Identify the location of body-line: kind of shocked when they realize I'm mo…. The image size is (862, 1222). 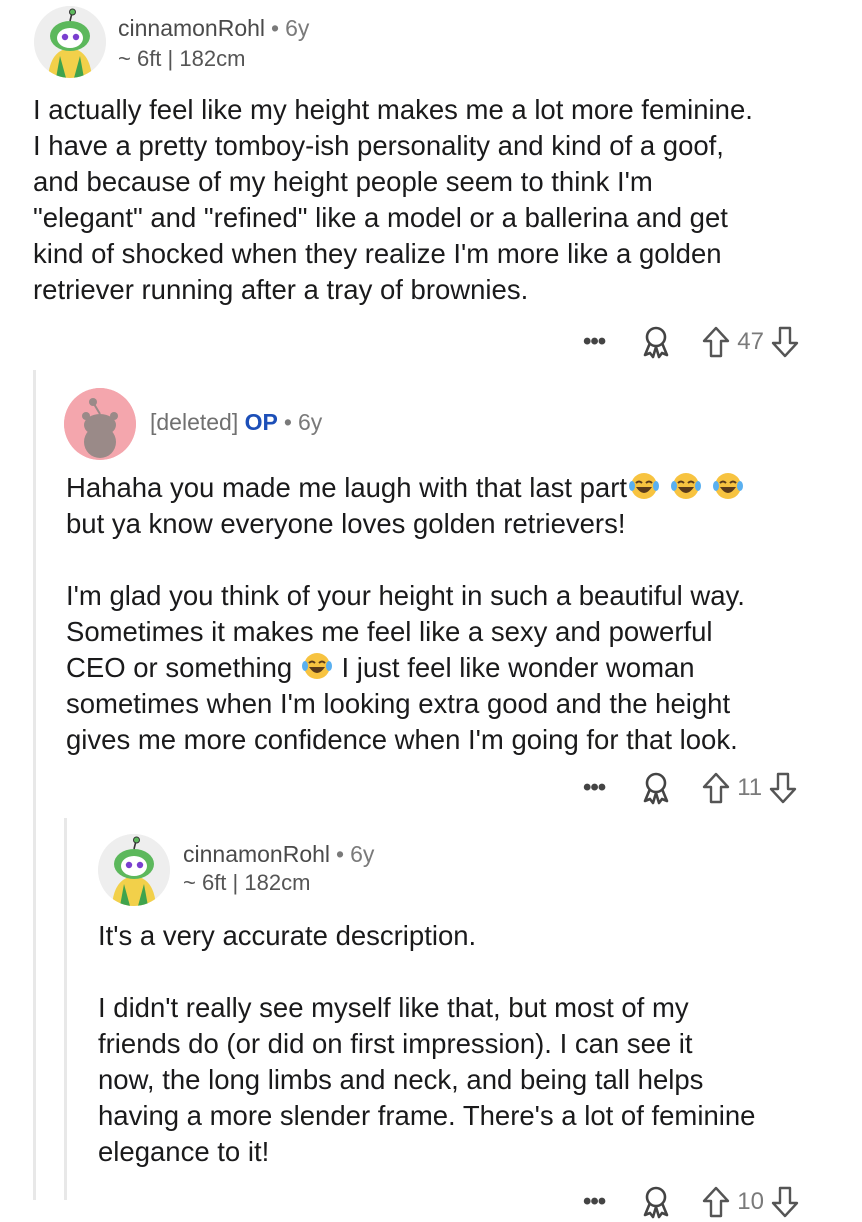
(377, 253).